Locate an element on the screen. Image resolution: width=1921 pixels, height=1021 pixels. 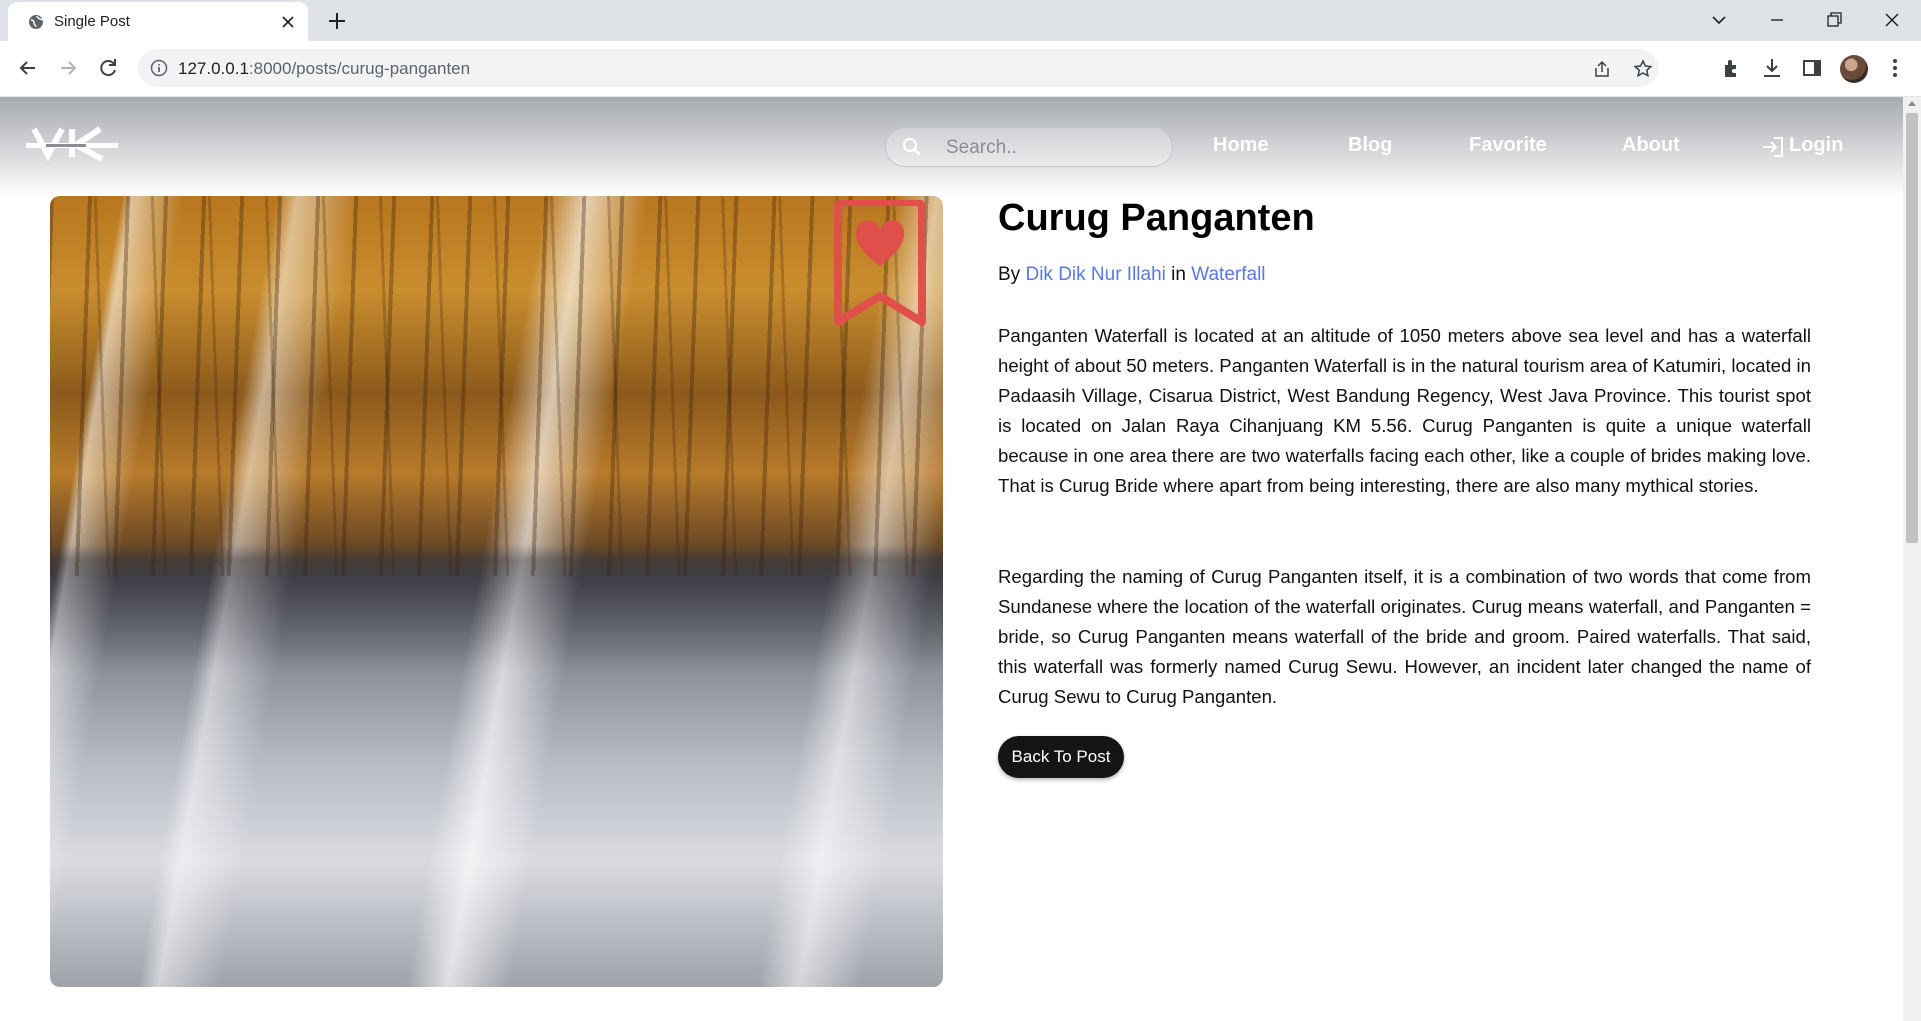
share-icon is located at coordinates (1602, 69).